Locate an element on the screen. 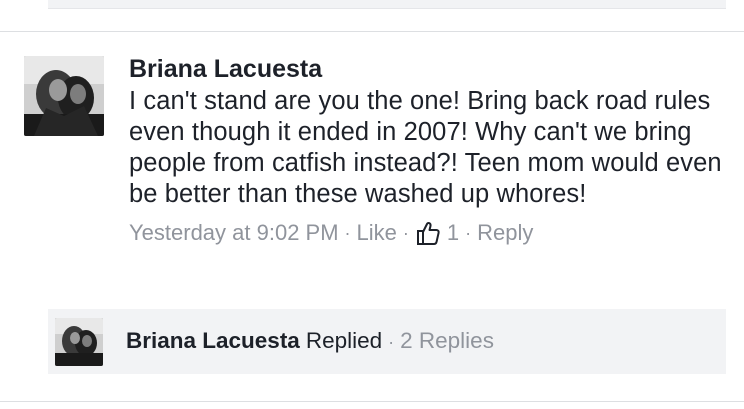  like-count: 1 is located at coordinates (453, 233).